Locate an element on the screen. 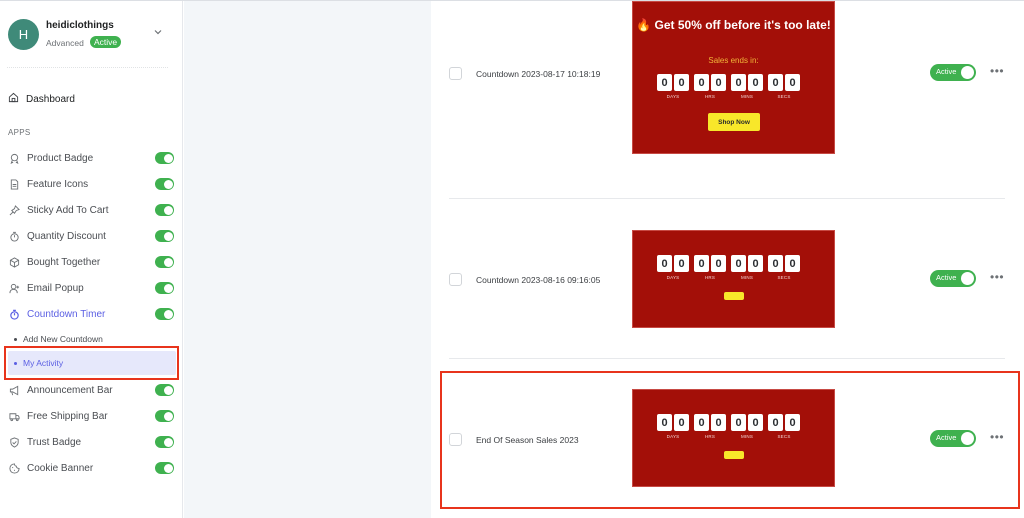  sidebar-item-label: Quantity Discount is located at coordinates (66, 236).